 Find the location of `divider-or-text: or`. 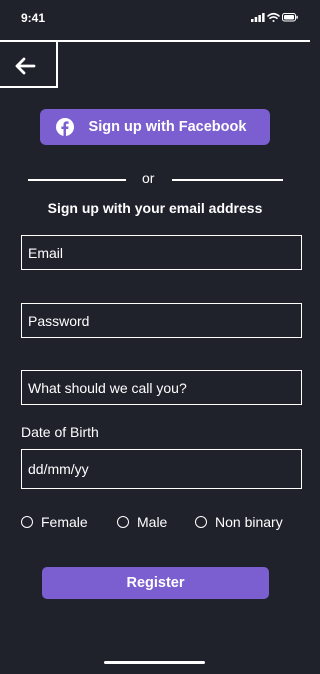

divider-or-text: or is located at coordinates (148, 178).